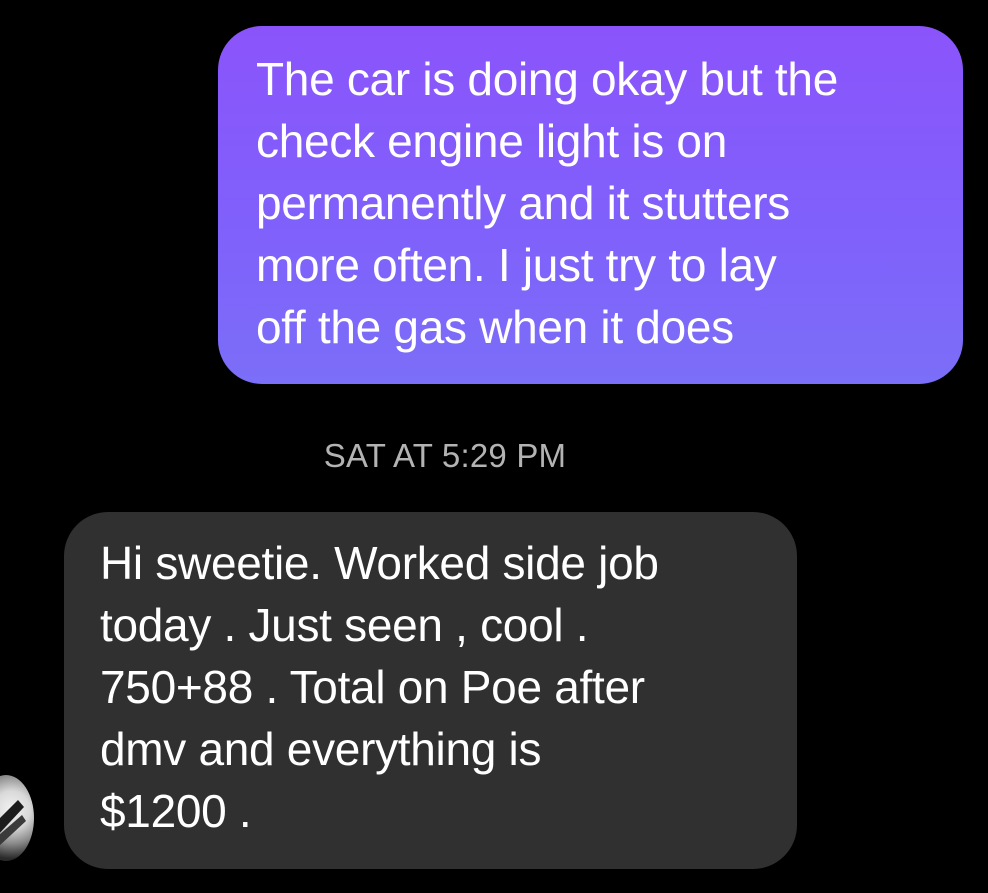 The height and width of the screenshot is (893, 988). What do you see at coordinates (445, 455) in the screenshot?
I see `message-timestamp: SAT AT 5:29 PM` at bounding box center [445, 455].